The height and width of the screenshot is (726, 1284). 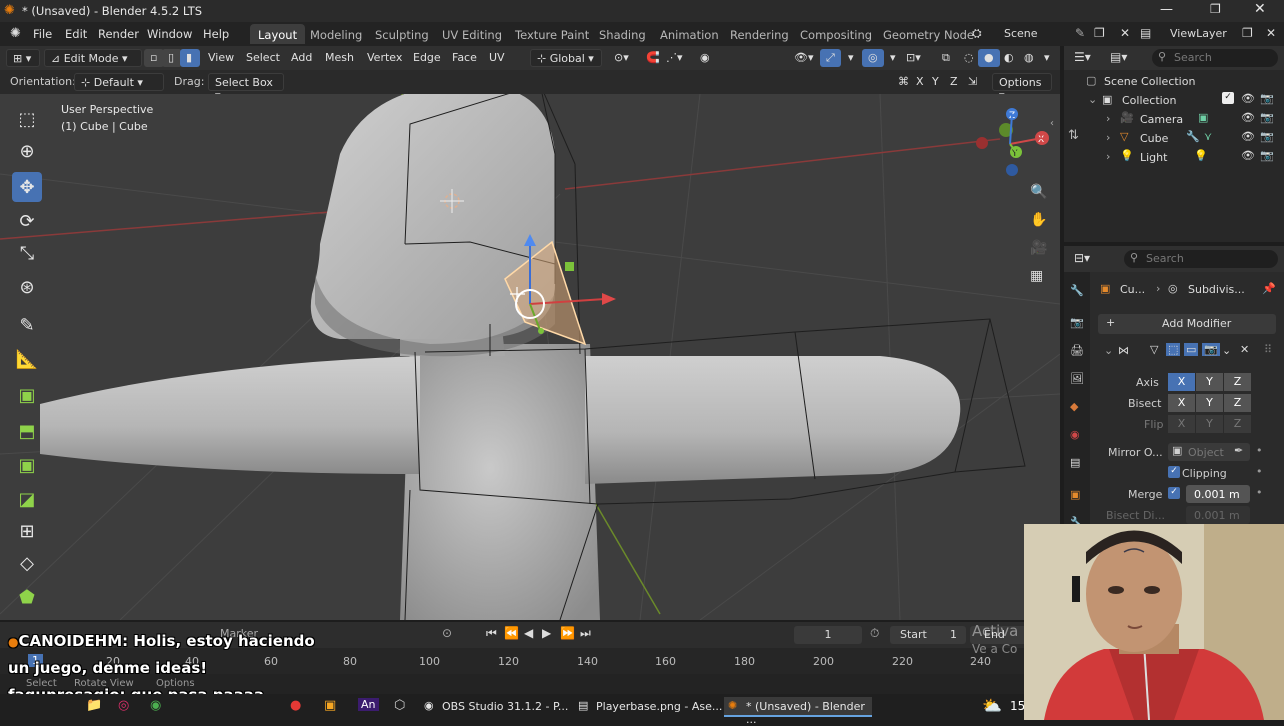 I want to click on eyedropper-icon: ✒, so click(x=1238, y=450).